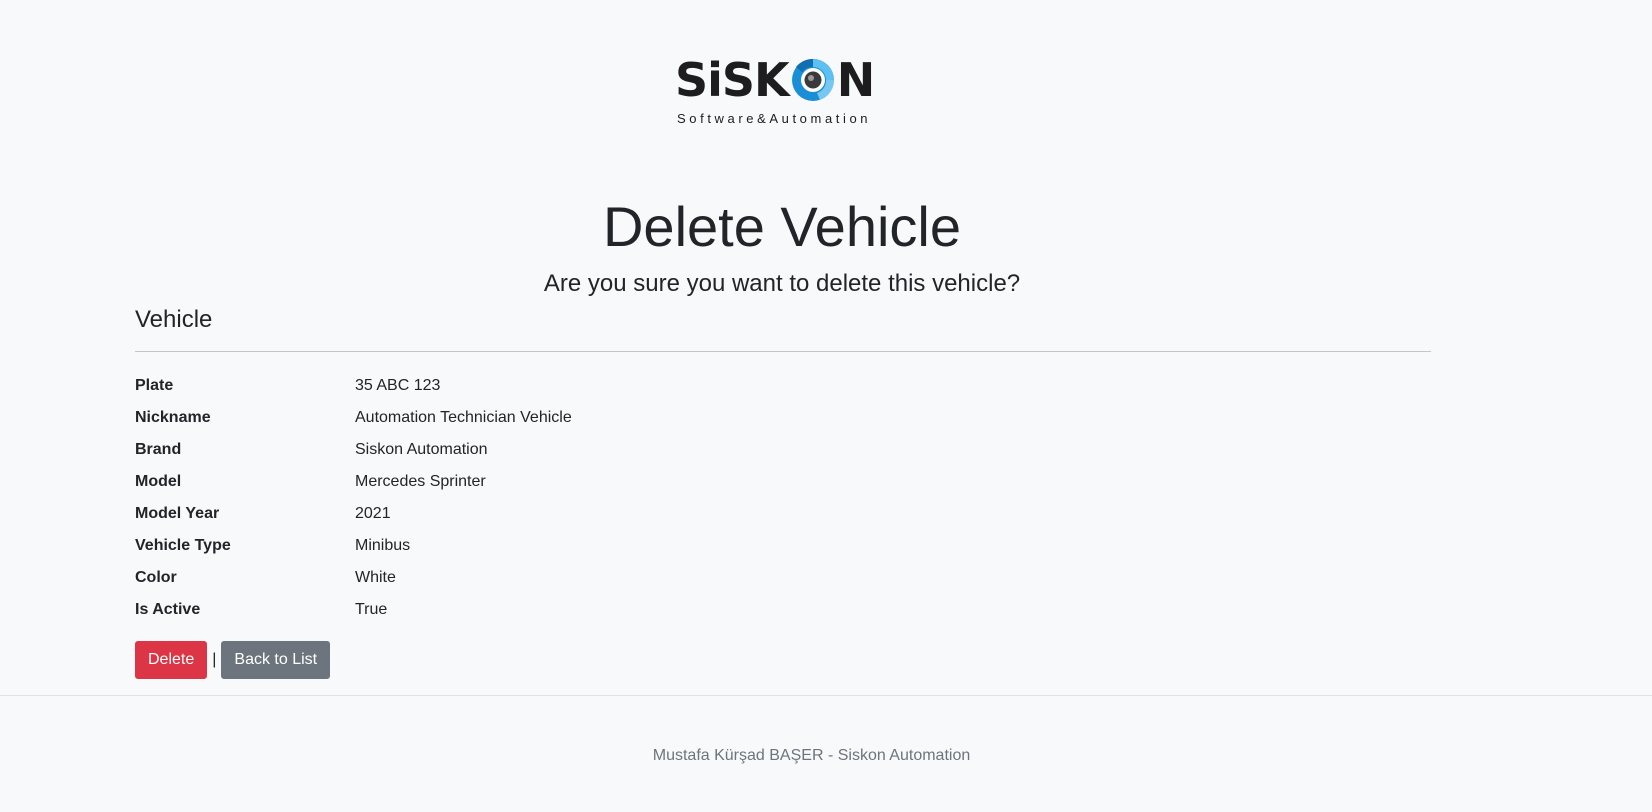  What do you see at coordinates (420, 481) in the screenshot?
I see `detail-value: Mercedes Sprinter` at bounding box center [420, 481].